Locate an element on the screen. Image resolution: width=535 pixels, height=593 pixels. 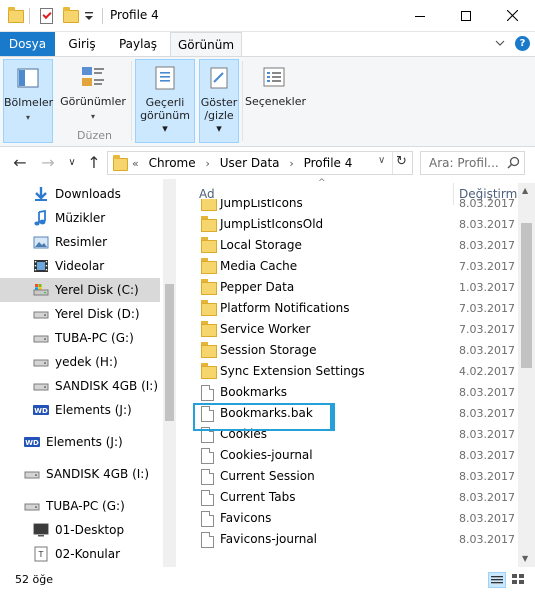
large-icons-view-button is located at coordinates (519, 580).